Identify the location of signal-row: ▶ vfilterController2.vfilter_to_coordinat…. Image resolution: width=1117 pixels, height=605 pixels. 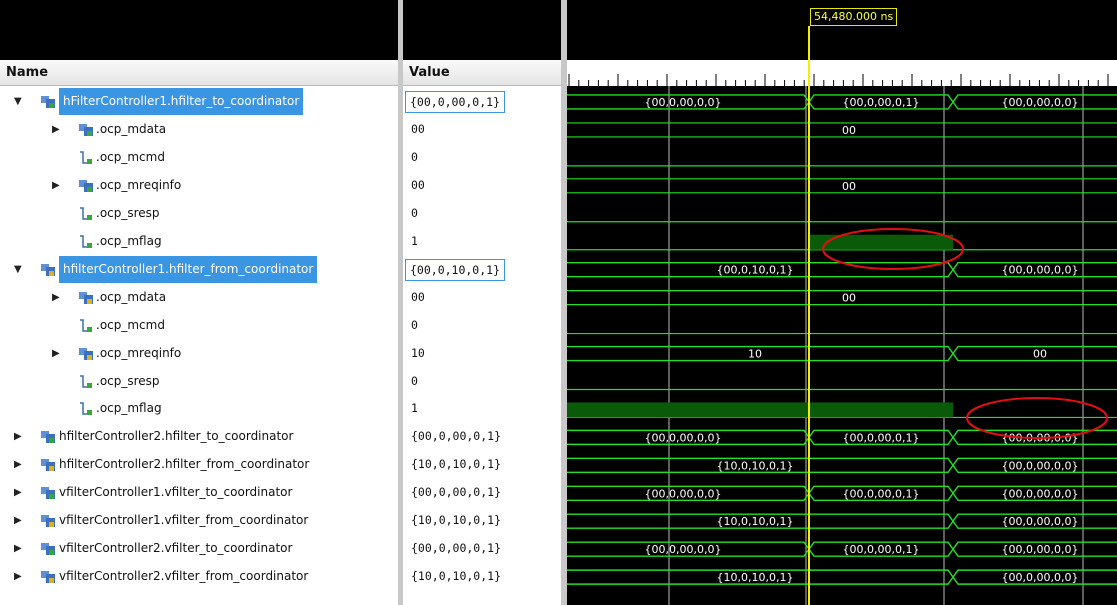
(199, 548).